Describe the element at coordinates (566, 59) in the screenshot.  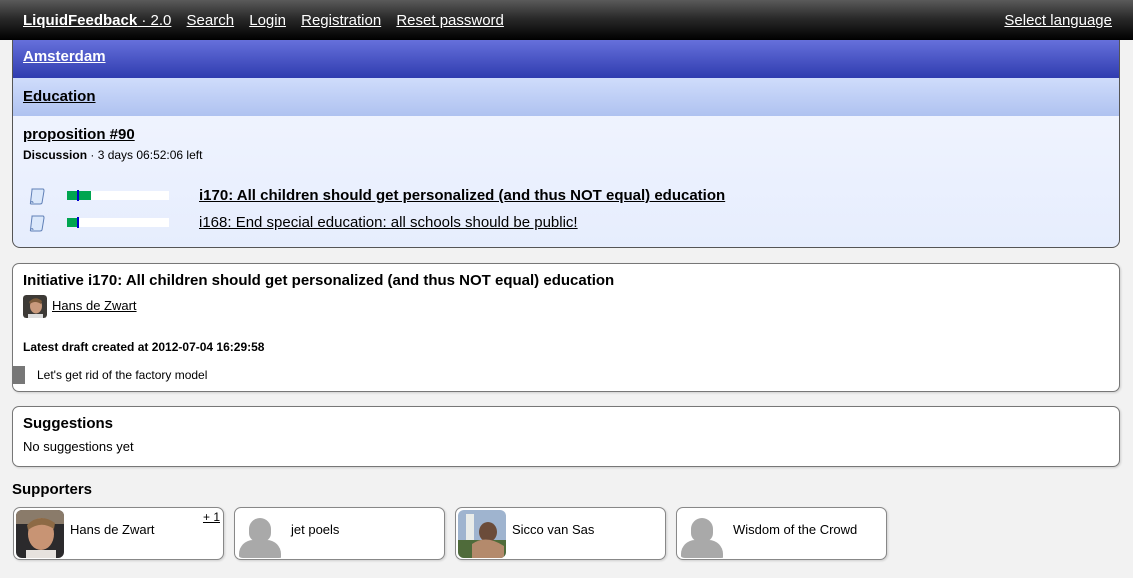
I see `unit-header: Amsterdam` at that location.